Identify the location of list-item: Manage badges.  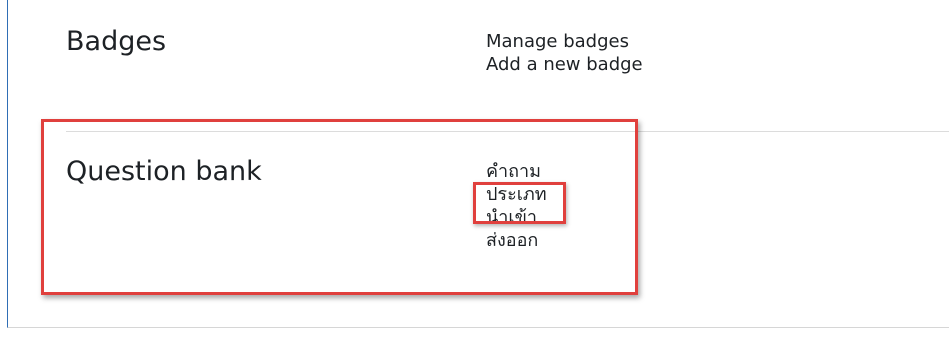
(564, 41).